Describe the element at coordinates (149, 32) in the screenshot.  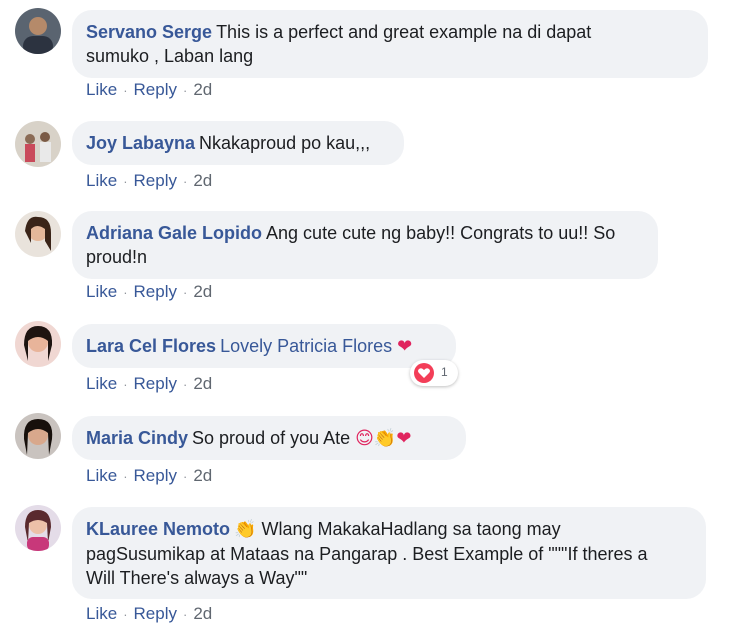
I see `comment-author: Servano Serge` at that location.